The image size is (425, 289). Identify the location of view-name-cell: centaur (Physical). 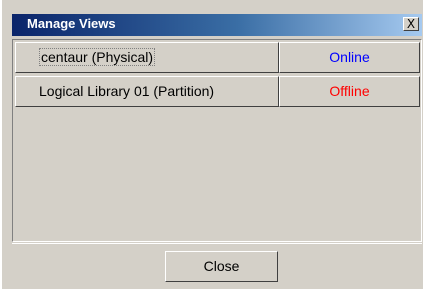
(147, 57).